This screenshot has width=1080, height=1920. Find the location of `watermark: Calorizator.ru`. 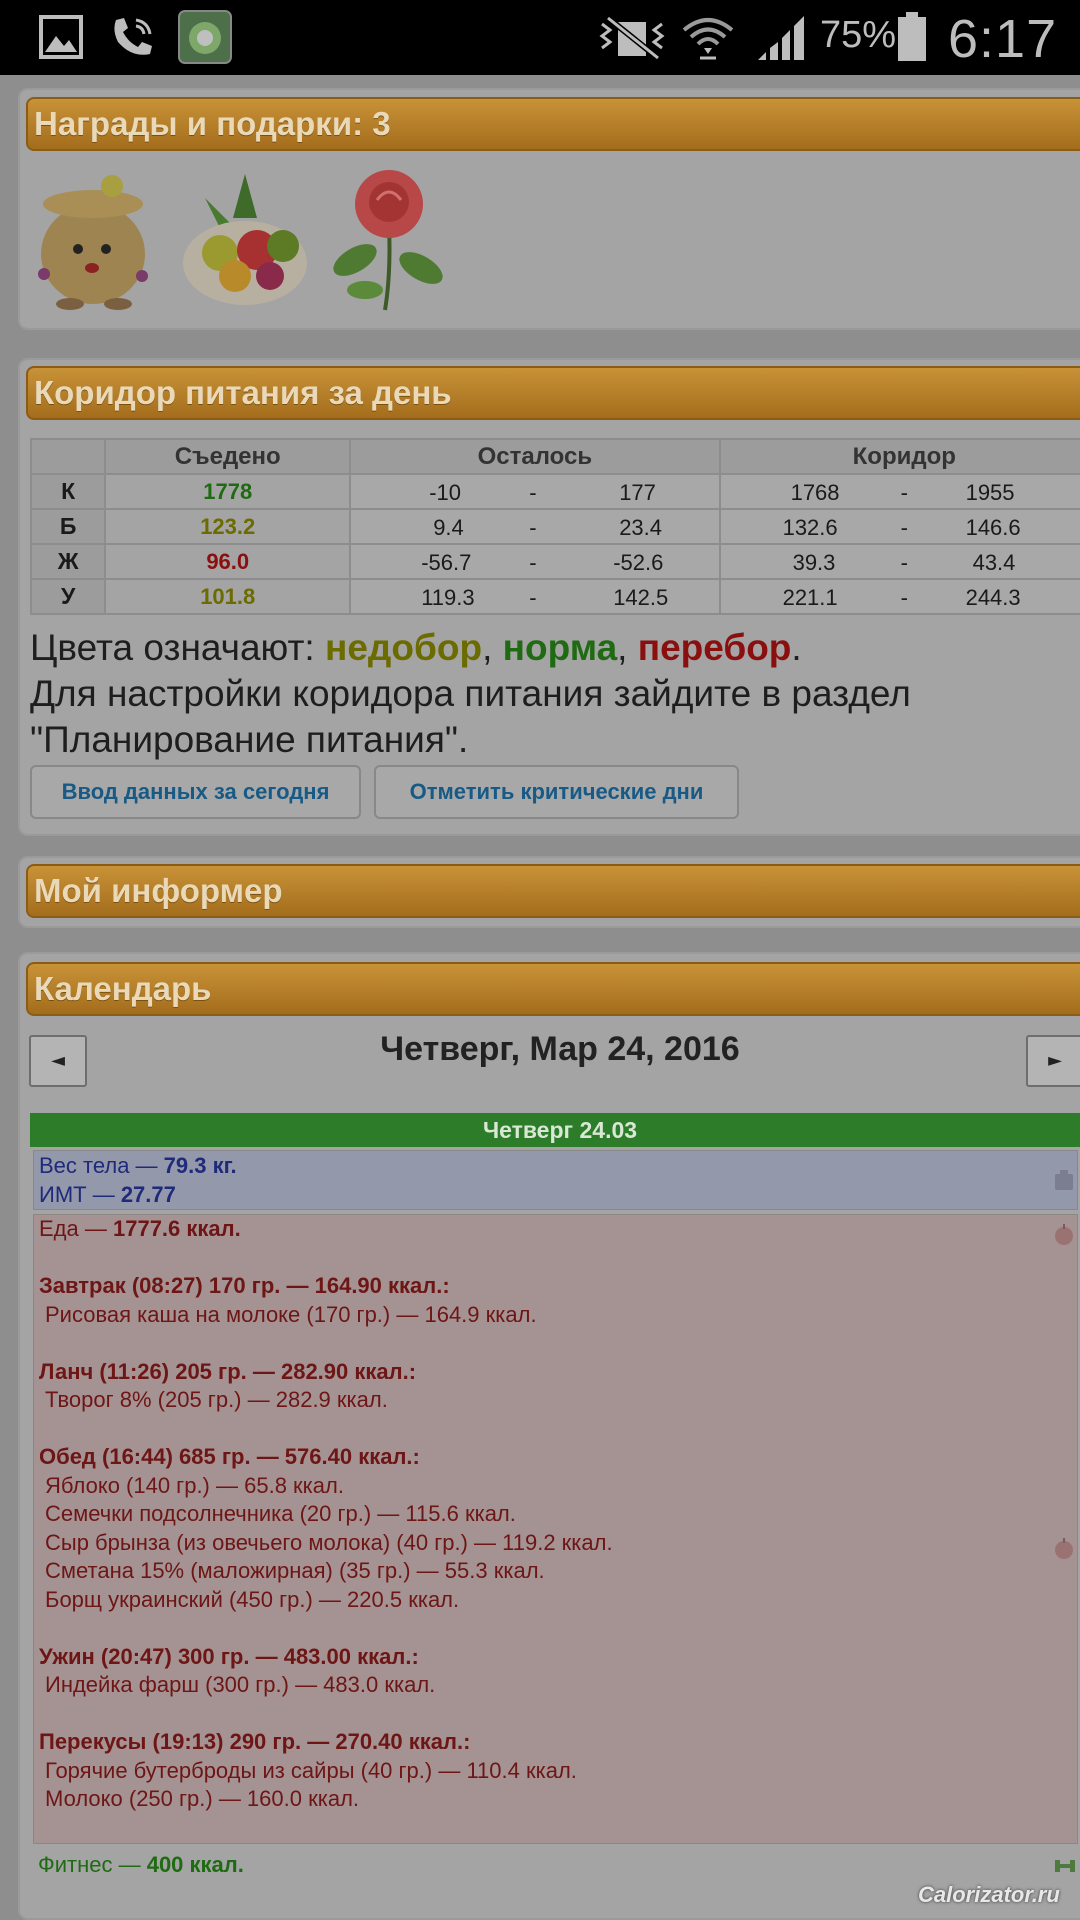

watermark: Calorizator.ru is located at coordinates (989, 1894).